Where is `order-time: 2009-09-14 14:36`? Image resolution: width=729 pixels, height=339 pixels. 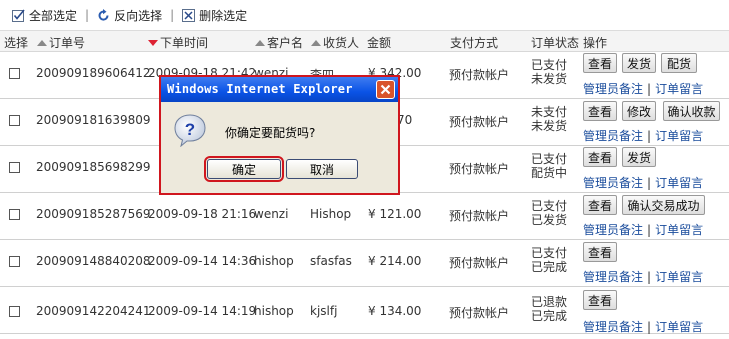 order-time: 2009-09-14 14:36 is located at coordinates (202, 261).